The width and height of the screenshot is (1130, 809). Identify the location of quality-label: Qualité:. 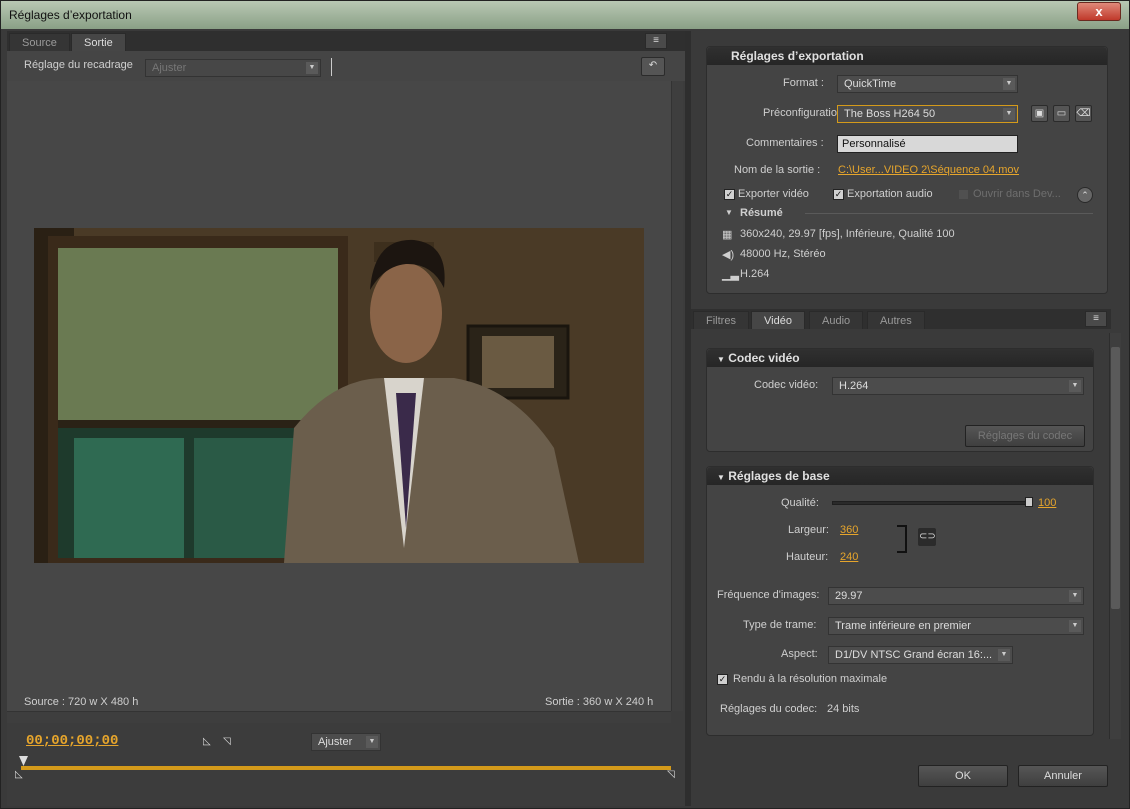
(800, 503).